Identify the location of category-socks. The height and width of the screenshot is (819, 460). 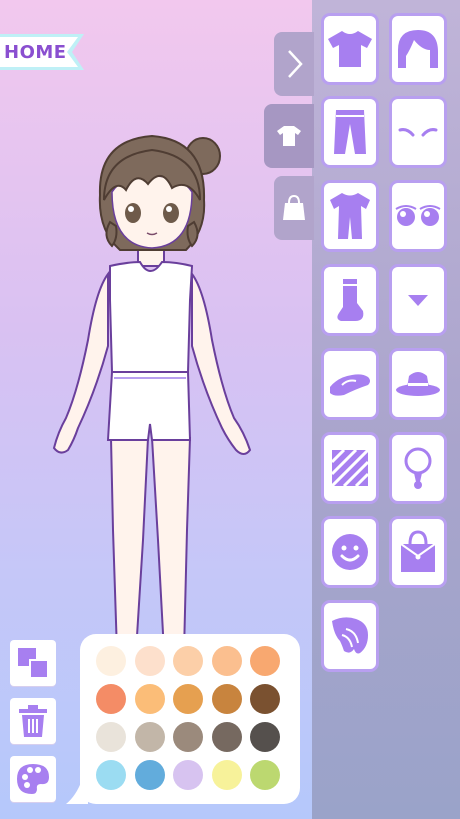
(350, 300).